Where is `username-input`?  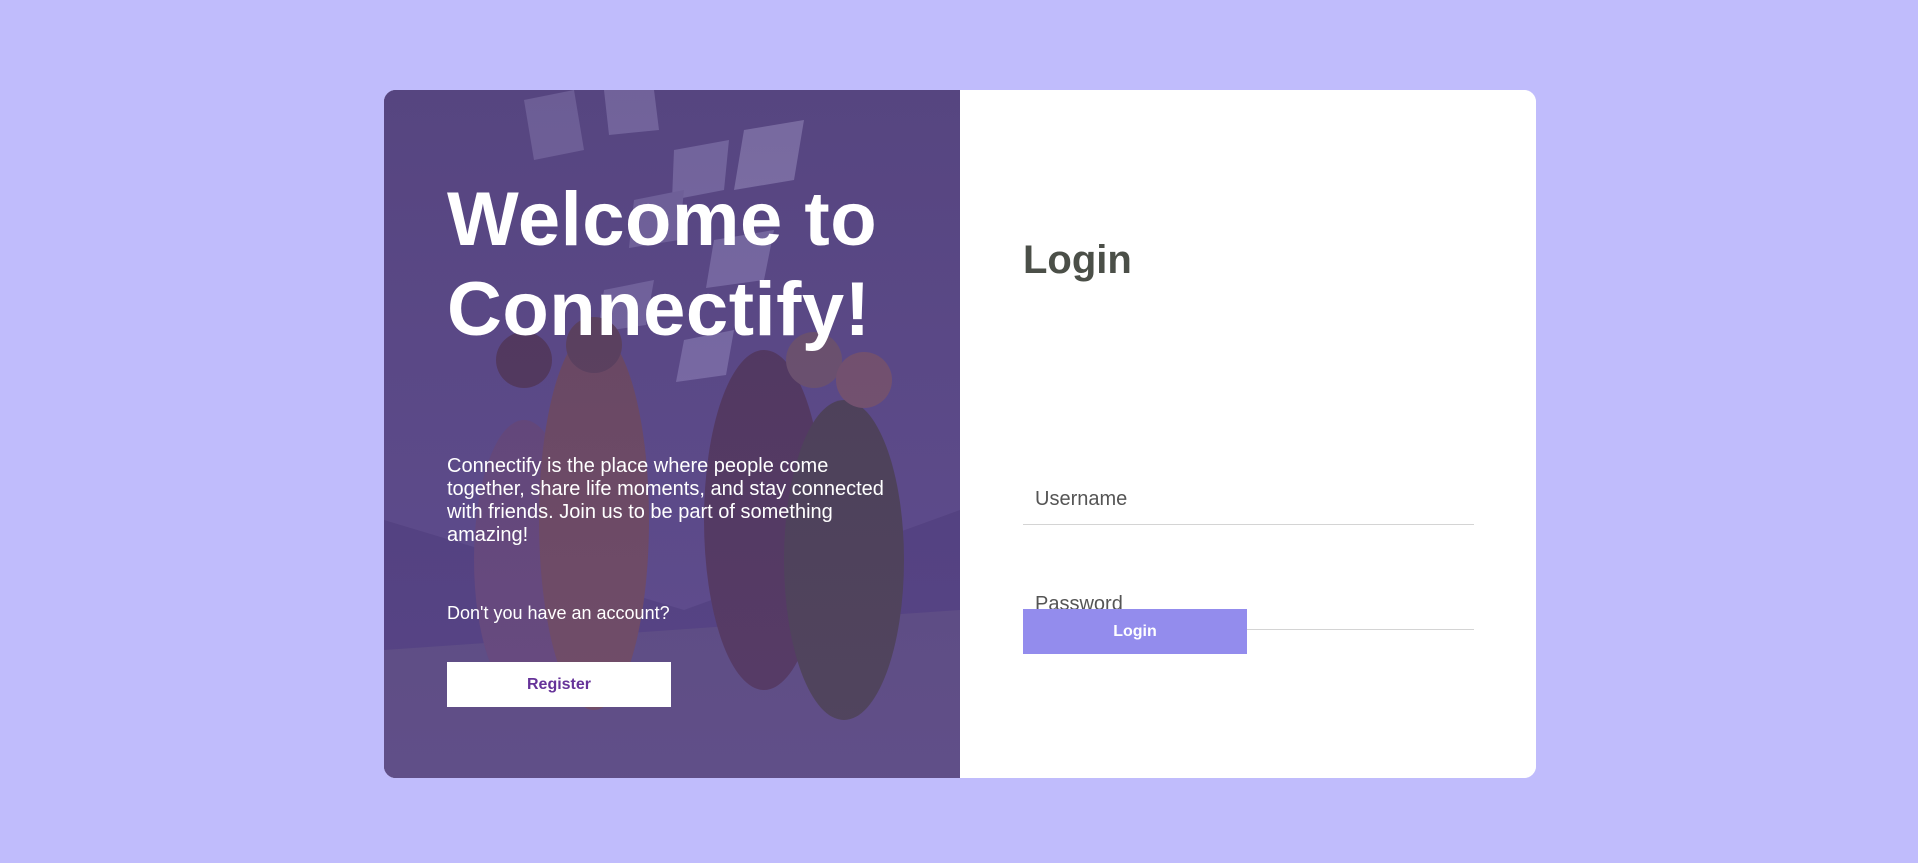 username-input is located at coordinates (1248, 500).